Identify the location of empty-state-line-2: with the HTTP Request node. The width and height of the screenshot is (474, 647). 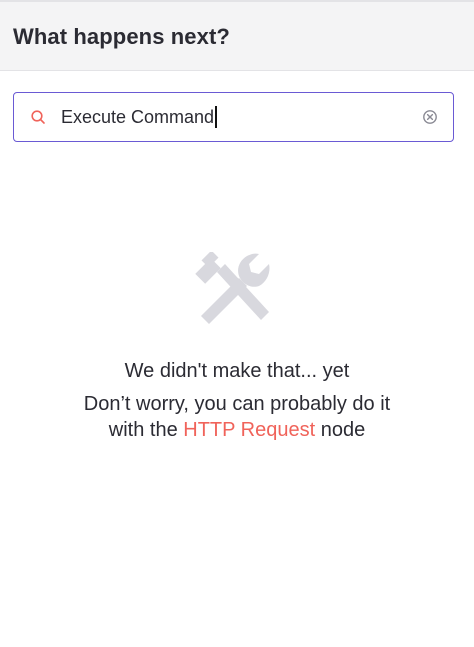
(237, 430).